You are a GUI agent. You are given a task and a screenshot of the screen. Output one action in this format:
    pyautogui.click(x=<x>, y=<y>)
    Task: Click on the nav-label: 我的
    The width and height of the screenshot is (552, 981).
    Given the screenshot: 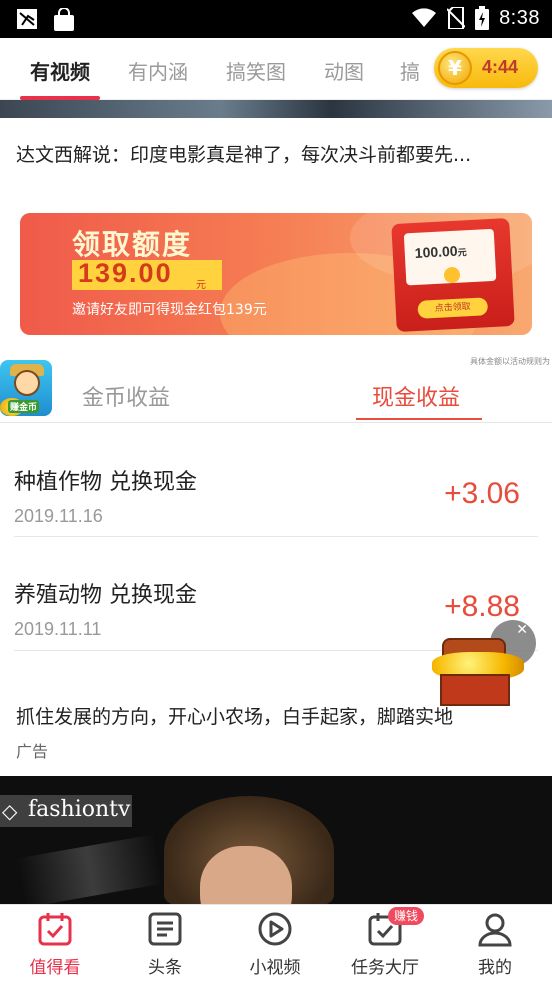 What is the action you would take?
    pyautogui.click(x=495, y=968)
    